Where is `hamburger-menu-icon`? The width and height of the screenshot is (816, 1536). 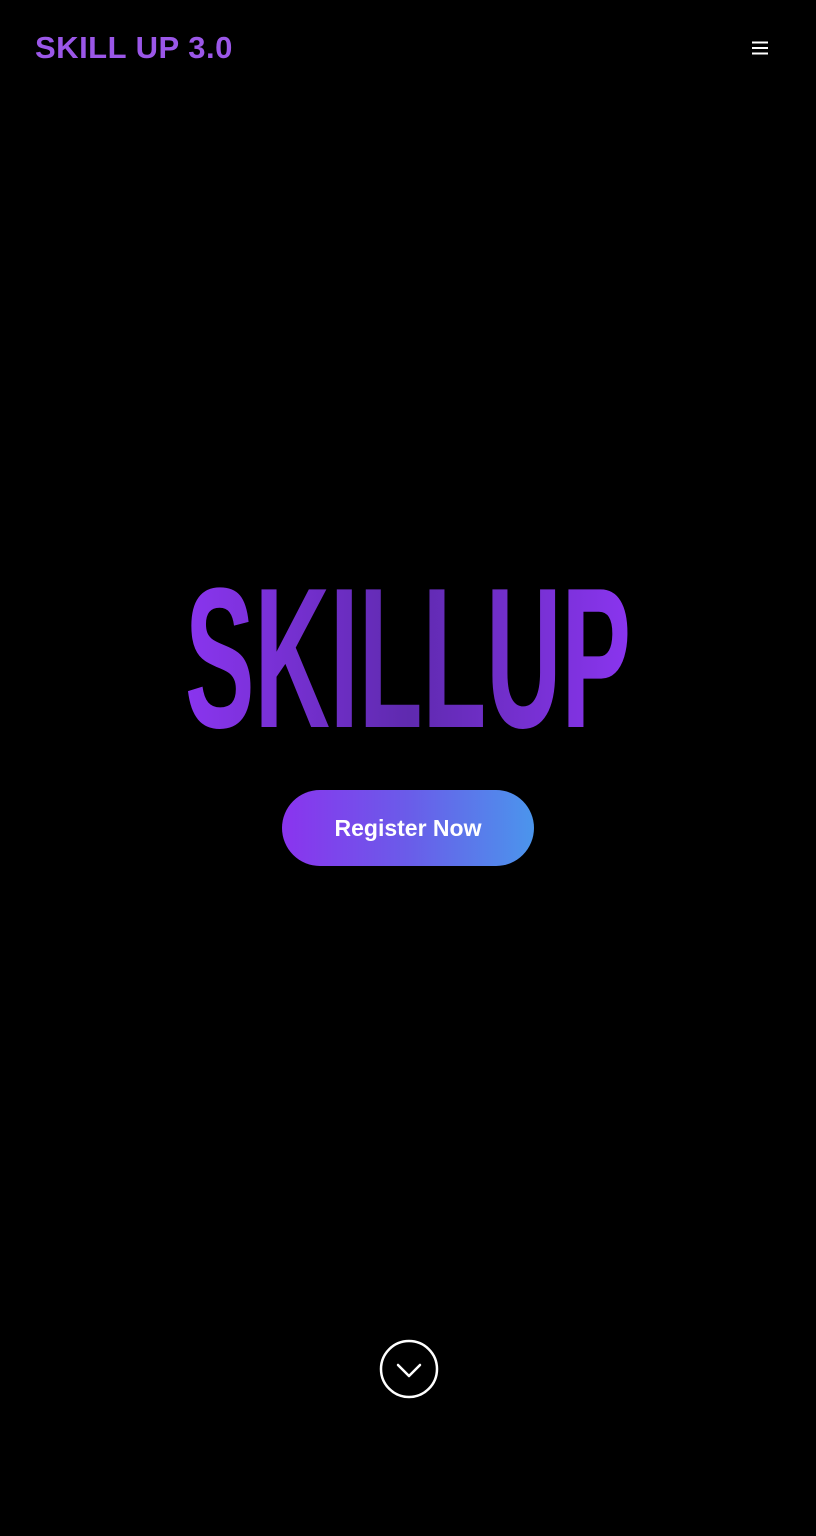 hamburger-menu-icon is located at coordinates (760, 48).